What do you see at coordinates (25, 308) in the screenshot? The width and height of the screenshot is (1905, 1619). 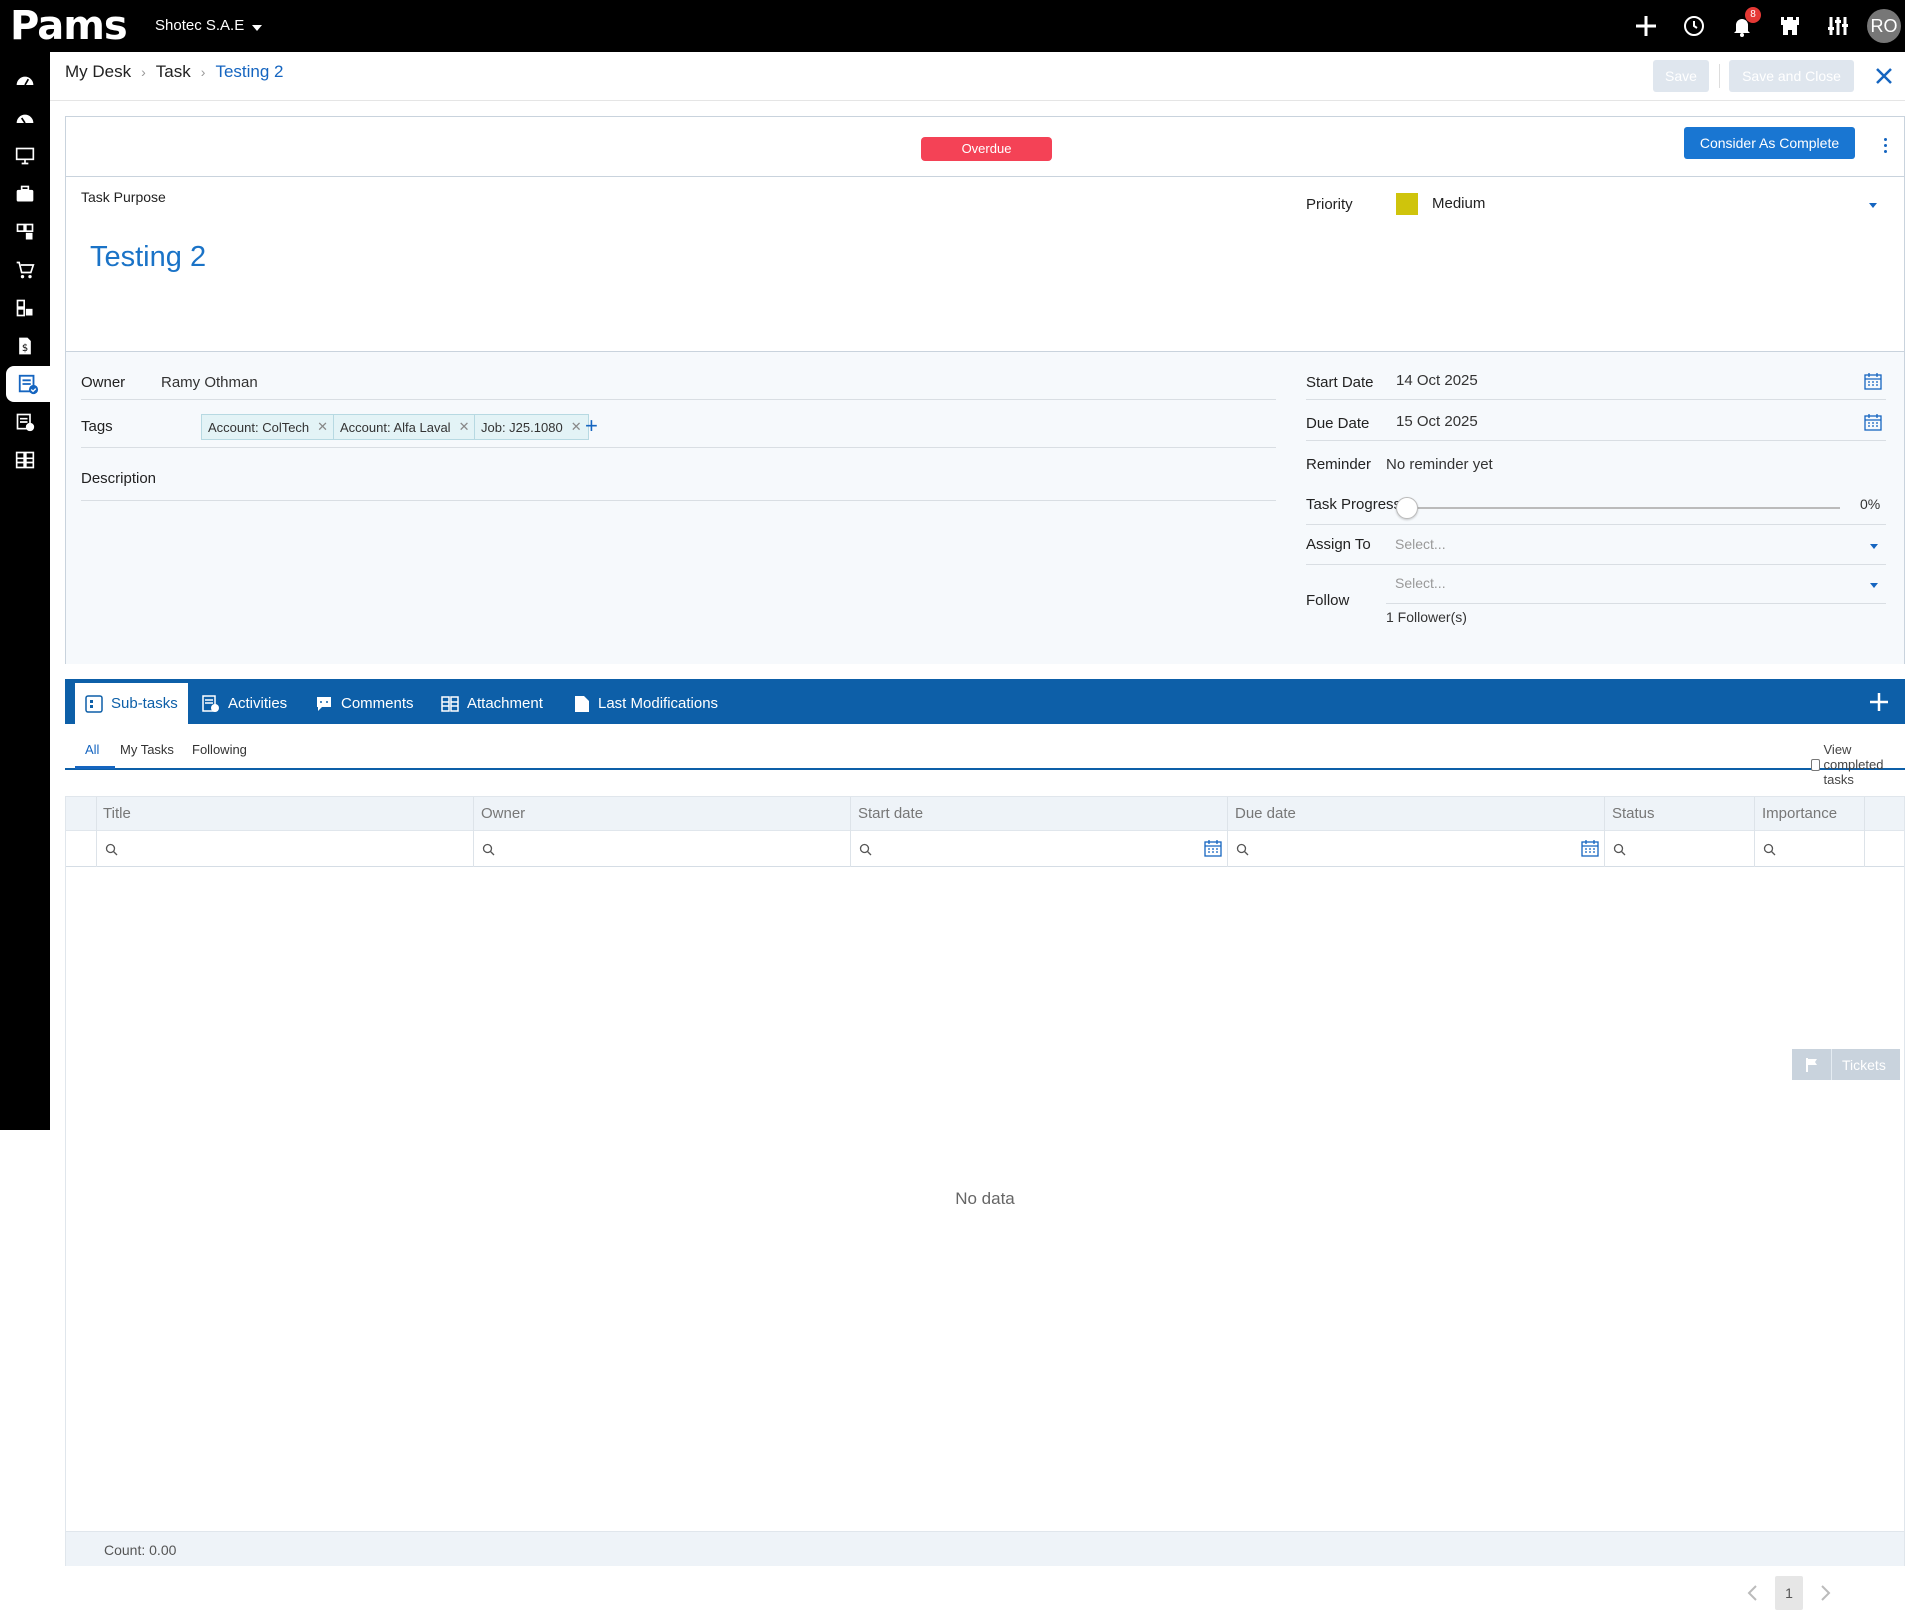 I see `inventory-icon` at bounding box center [25, 308].